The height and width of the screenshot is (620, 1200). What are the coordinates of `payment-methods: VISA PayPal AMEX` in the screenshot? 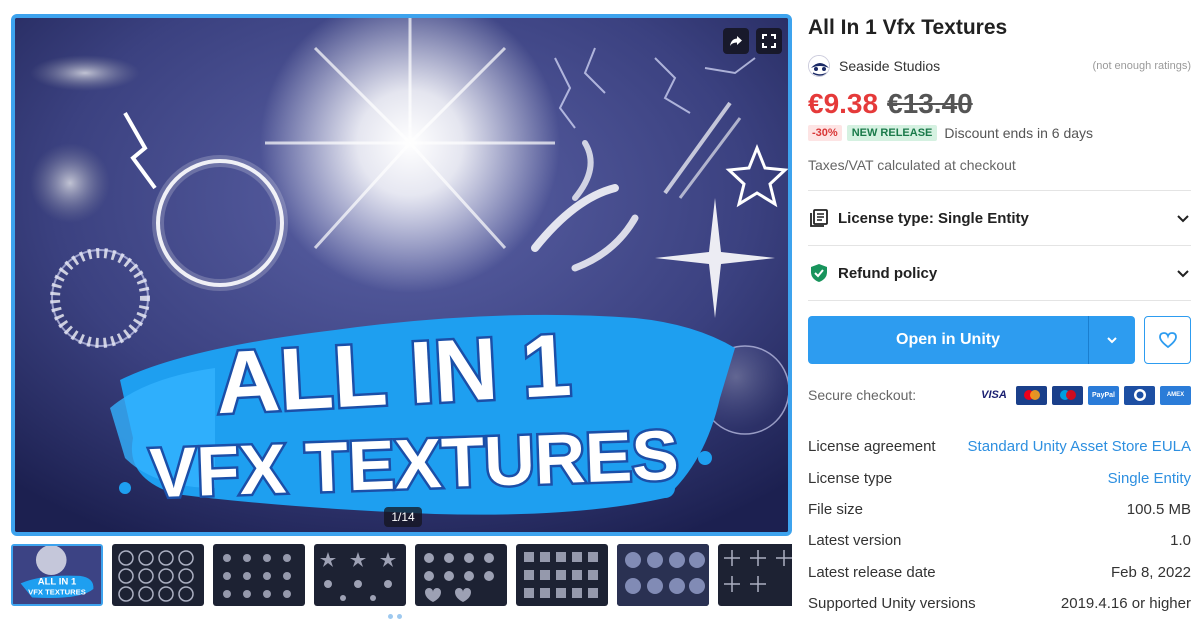 It's located at (1084, 395).